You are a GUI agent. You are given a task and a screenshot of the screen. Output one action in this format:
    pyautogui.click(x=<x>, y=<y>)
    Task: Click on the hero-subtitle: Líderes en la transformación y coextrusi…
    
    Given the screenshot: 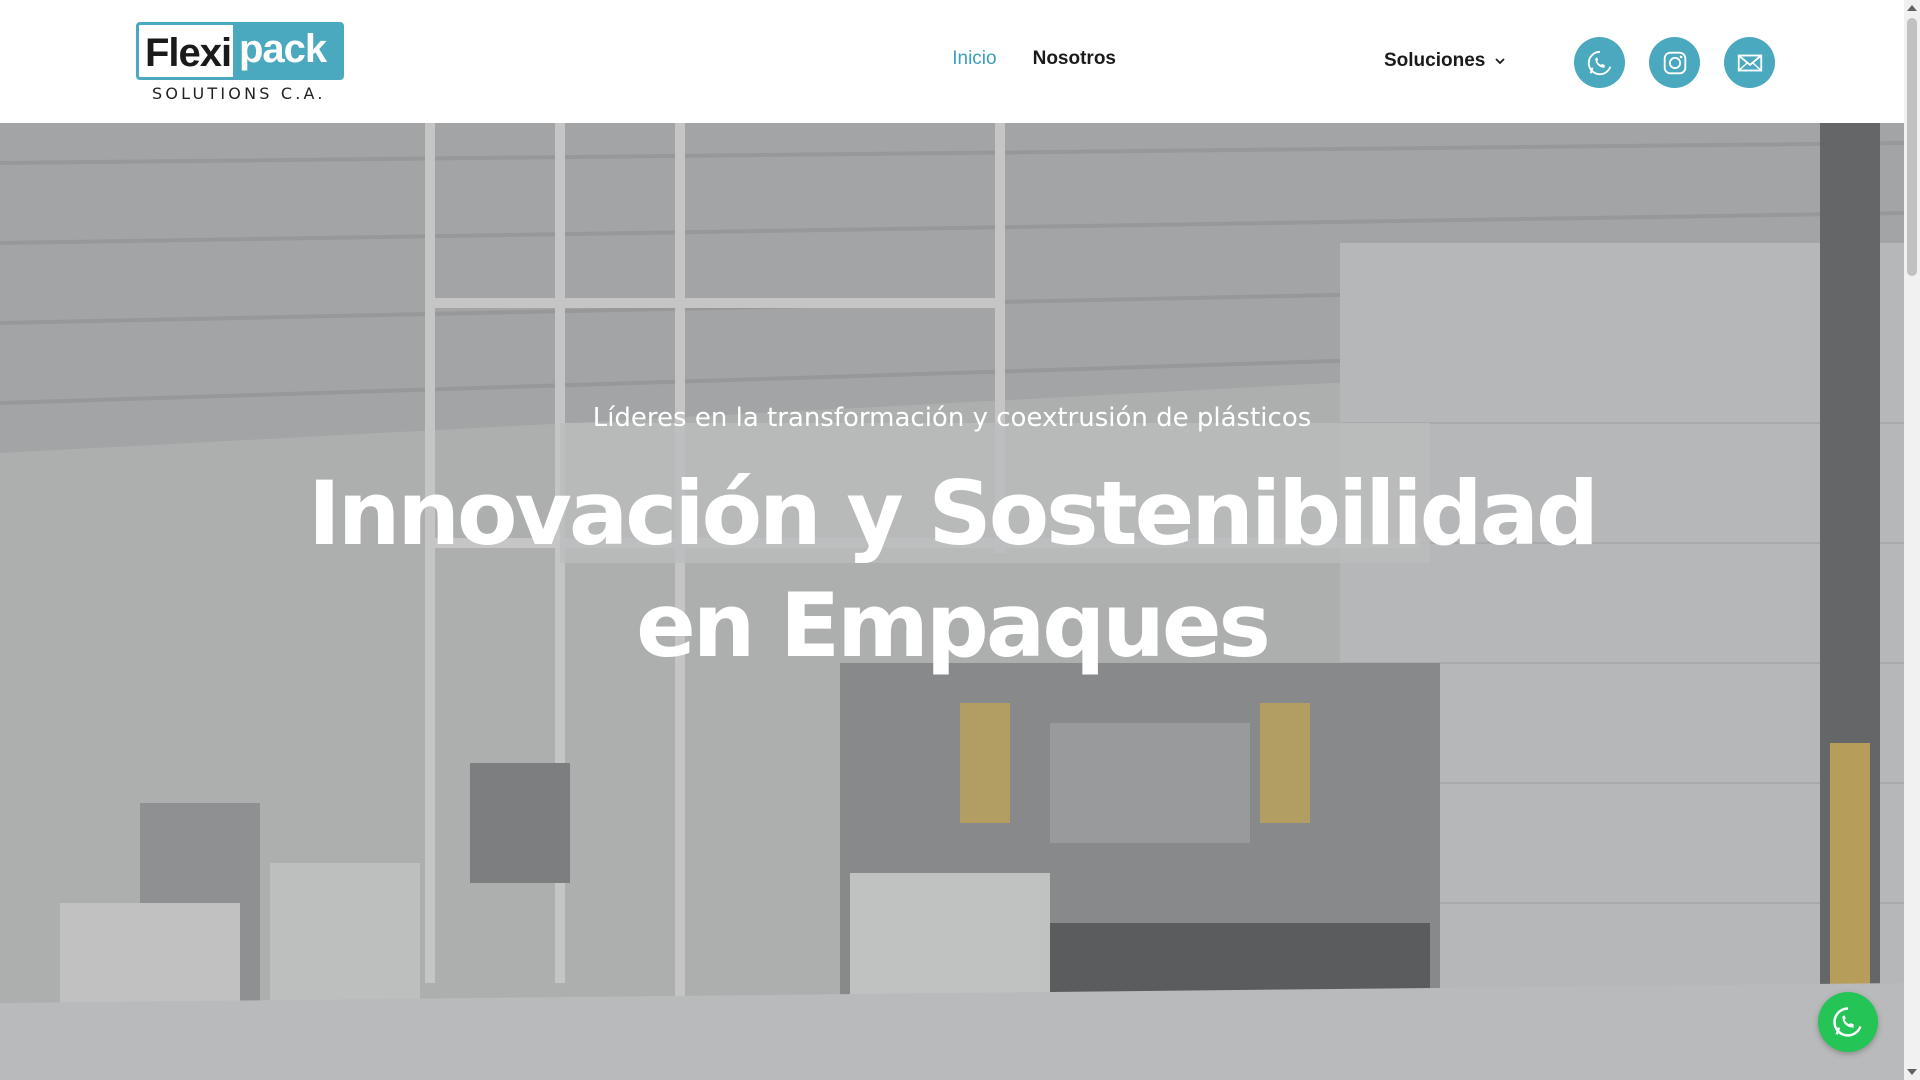 What is the action you would take?
    pyautogui.click(x=952, y=418)
    